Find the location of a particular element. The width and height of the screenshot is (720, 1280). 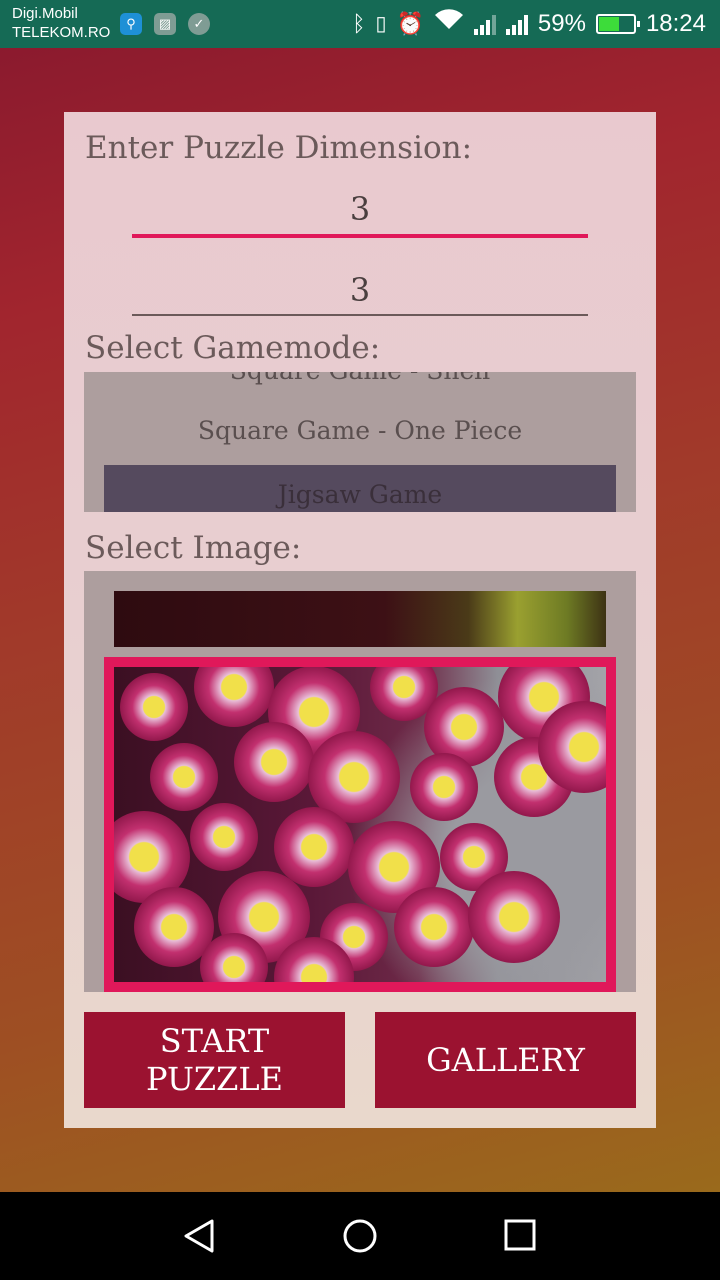

back-icon is located at coordinates (200, 1238).